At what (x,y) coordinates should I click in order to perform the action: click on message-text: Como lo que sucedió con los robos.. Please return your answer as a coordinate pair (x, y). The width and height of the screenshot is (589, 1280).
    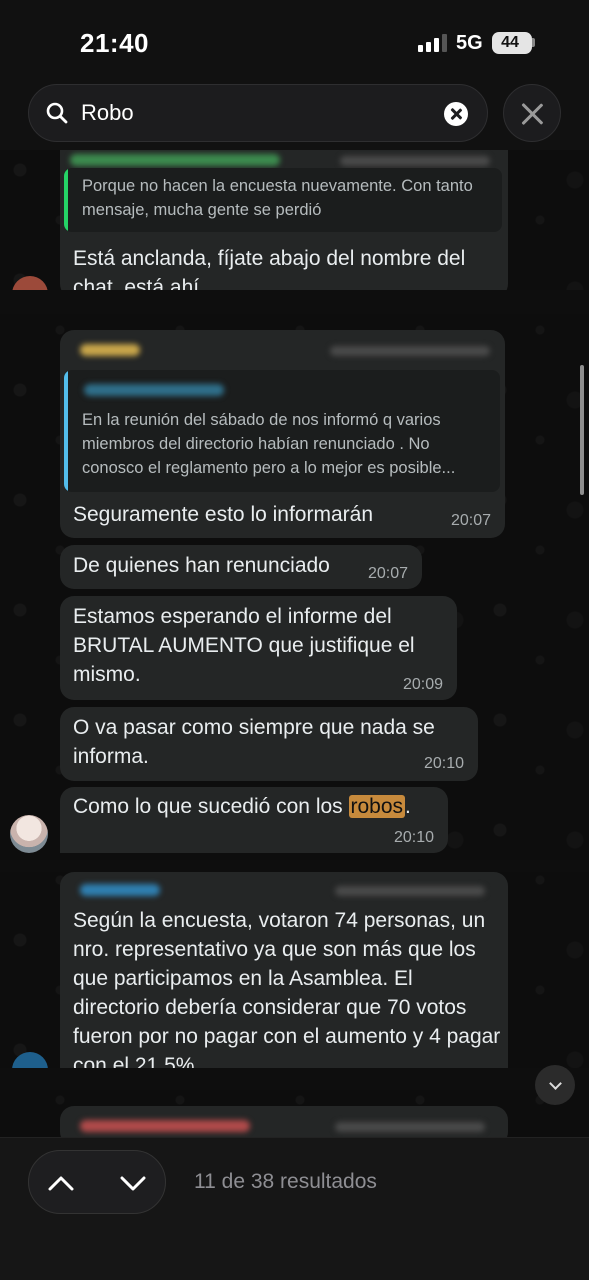
    Looking at the image, I should click on (242, 806).